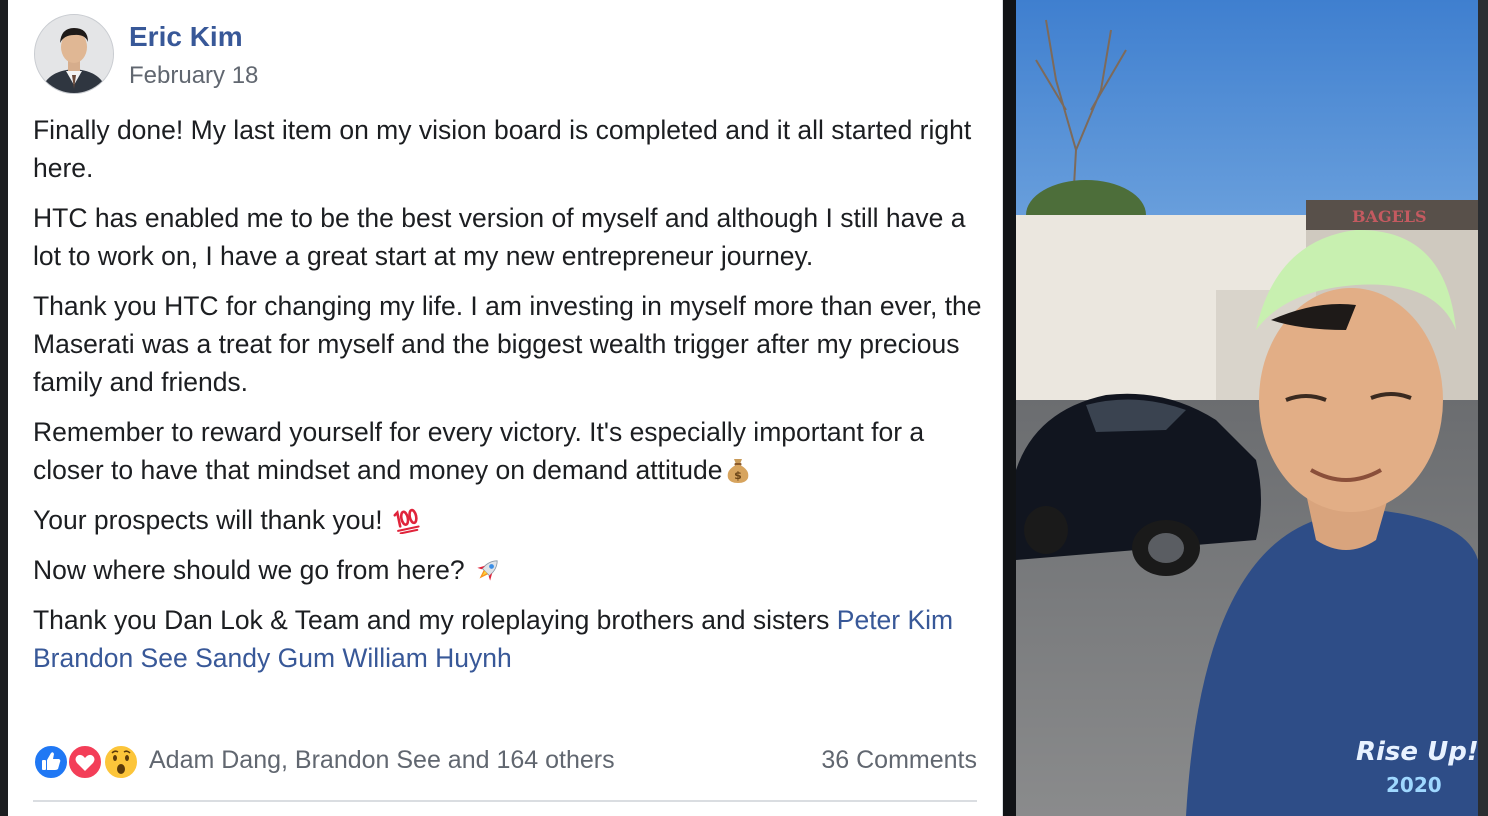  Describe the element at coordinates (1414, 785) in the screenshot. I see `shirt-year: 2020` at that location.